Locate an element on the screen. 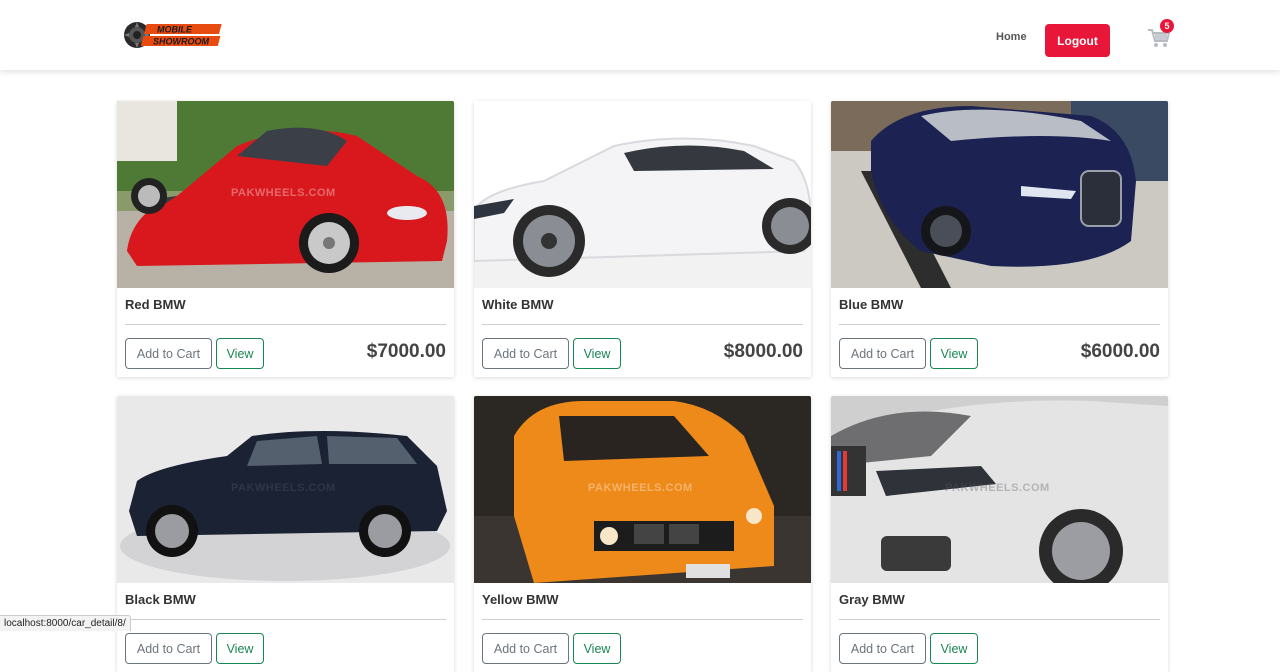  nav-home-link: Home is located at coordinates (1011, 37).